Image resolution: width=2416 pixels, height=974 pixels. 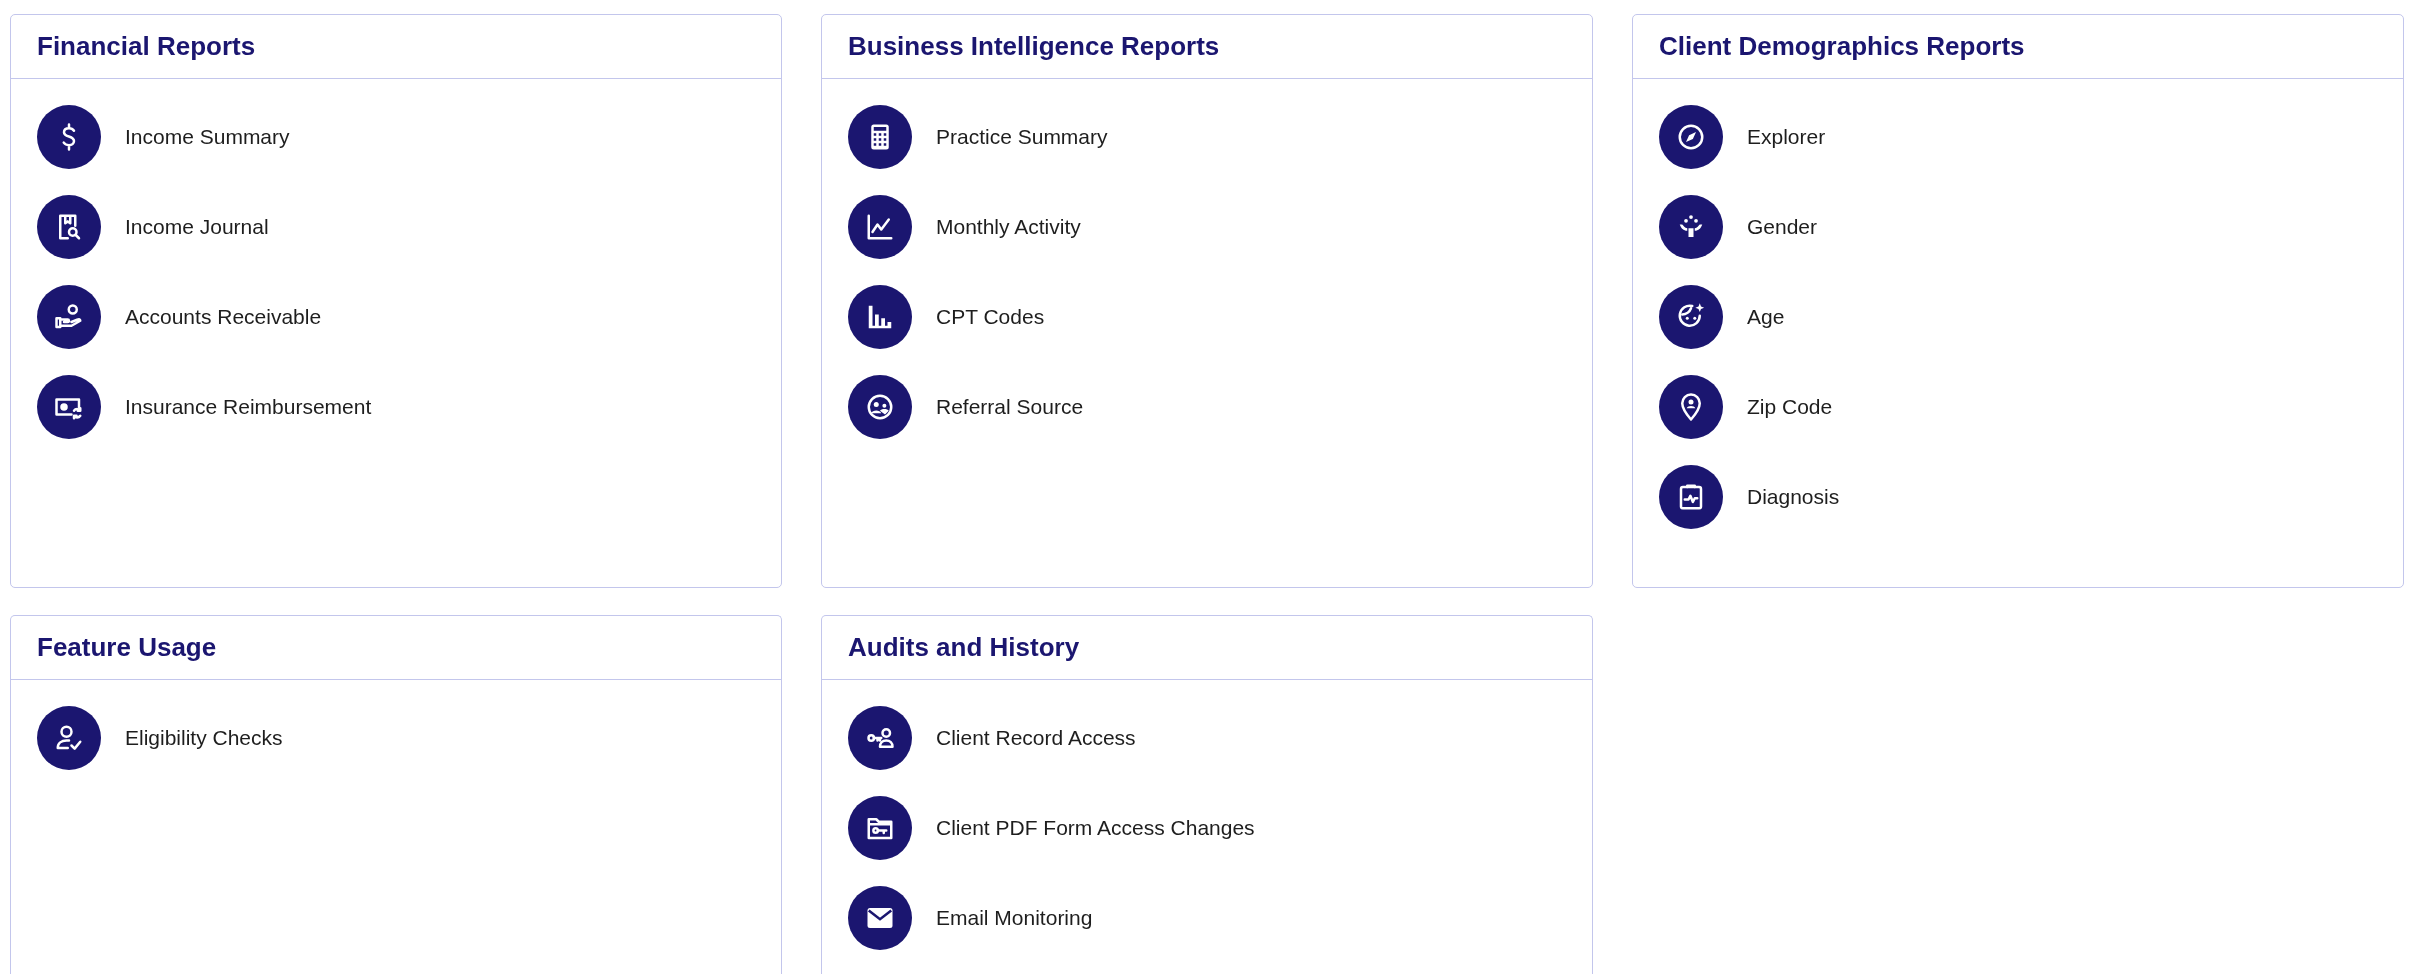 I want to click on hand-coin-icon, so click(x=69, y=317).